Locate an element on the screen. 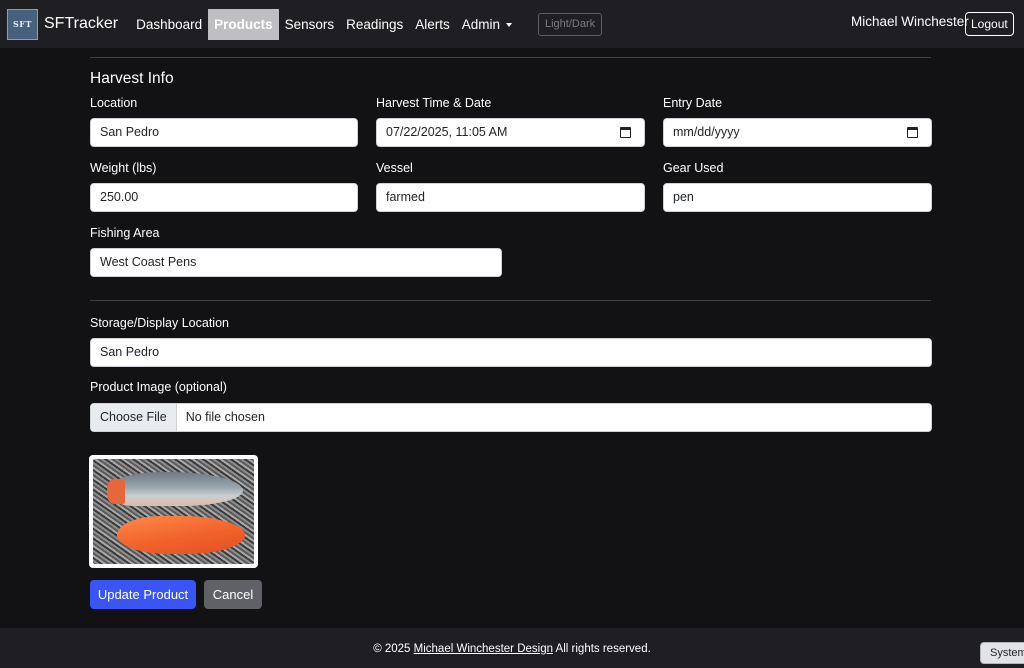 The image size is (1024, 668). theme-toggle-button: Light/Dark is located at coordinates (570, 24).